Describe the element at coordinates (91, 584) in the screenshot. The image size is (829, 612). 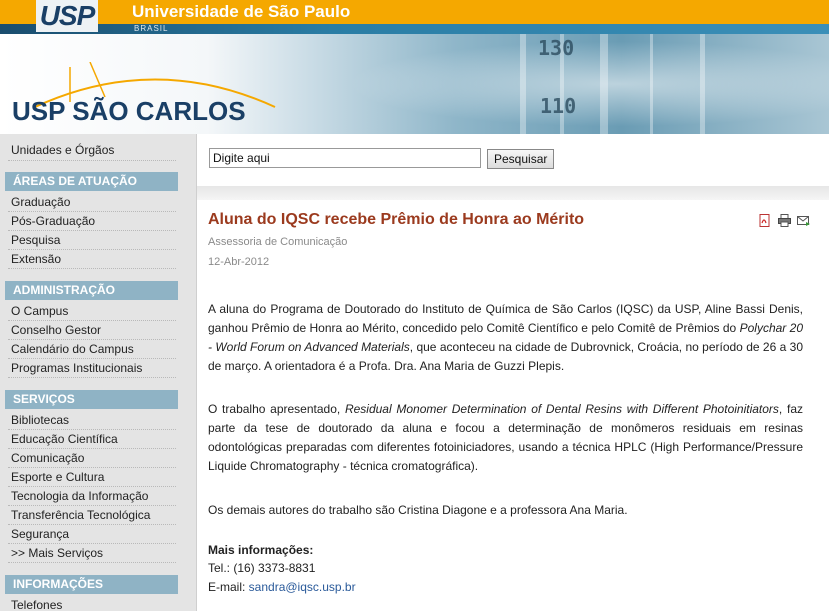
I see `sidebar-heading-informacoes: INFORMAÇÕES` at that location.